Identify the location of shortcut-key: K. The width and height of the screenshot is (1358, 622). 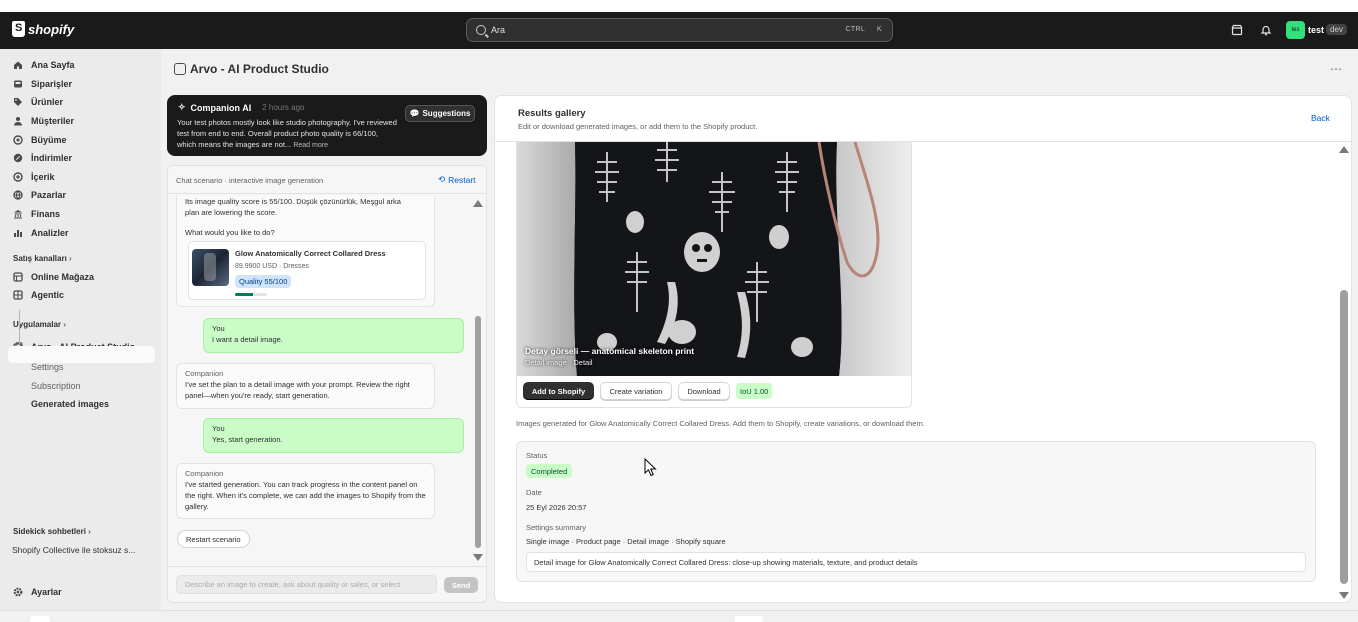
(879, 29).